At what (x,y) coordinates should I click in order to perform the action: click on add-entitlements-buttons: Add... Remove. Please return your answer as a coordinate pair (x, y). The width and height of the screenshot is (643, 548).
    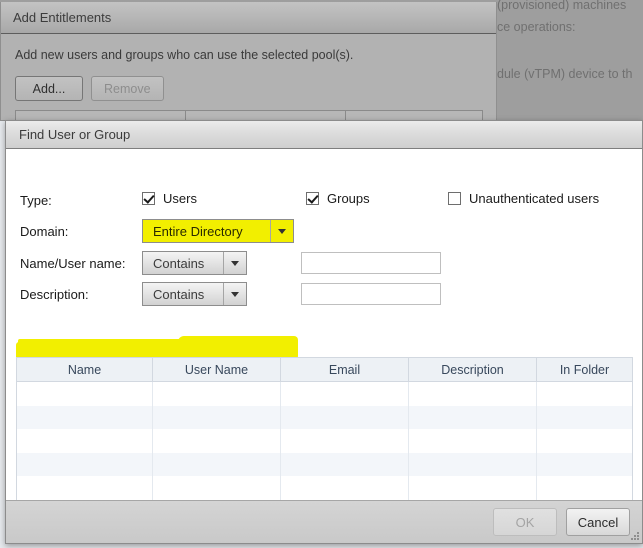
    Looking at the image, I should click on (248, 88).